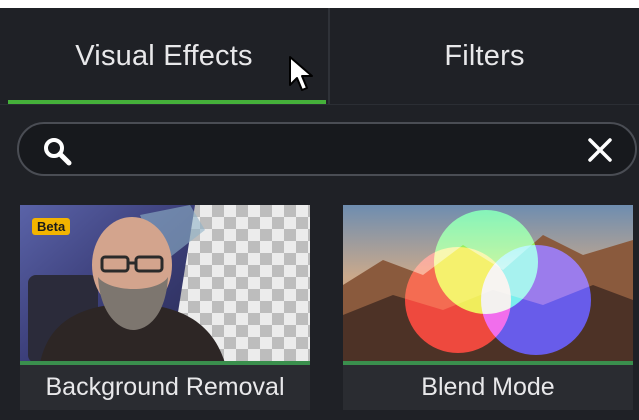  I want to click on tab-bar-divider, so click(319, 104).